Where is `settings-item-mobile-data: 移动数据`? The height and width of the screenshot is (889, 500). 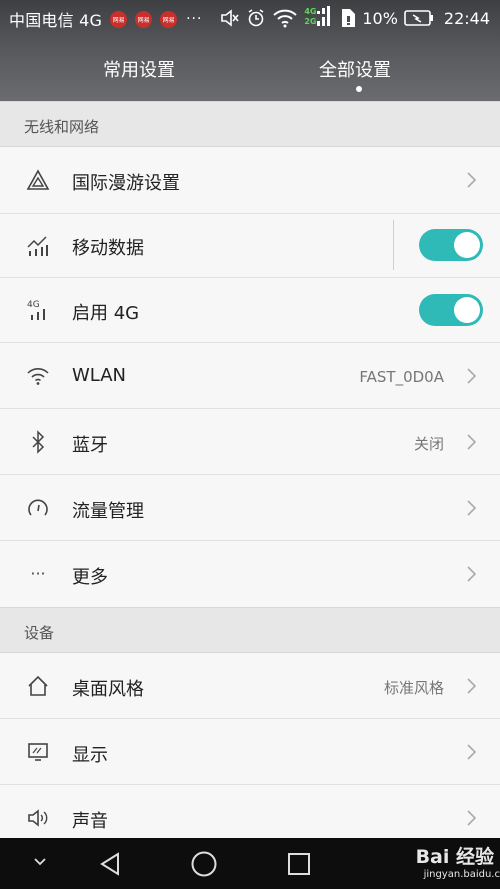 settings-item-mobile-data: 移动数据 is located at coordinates (250, 246).